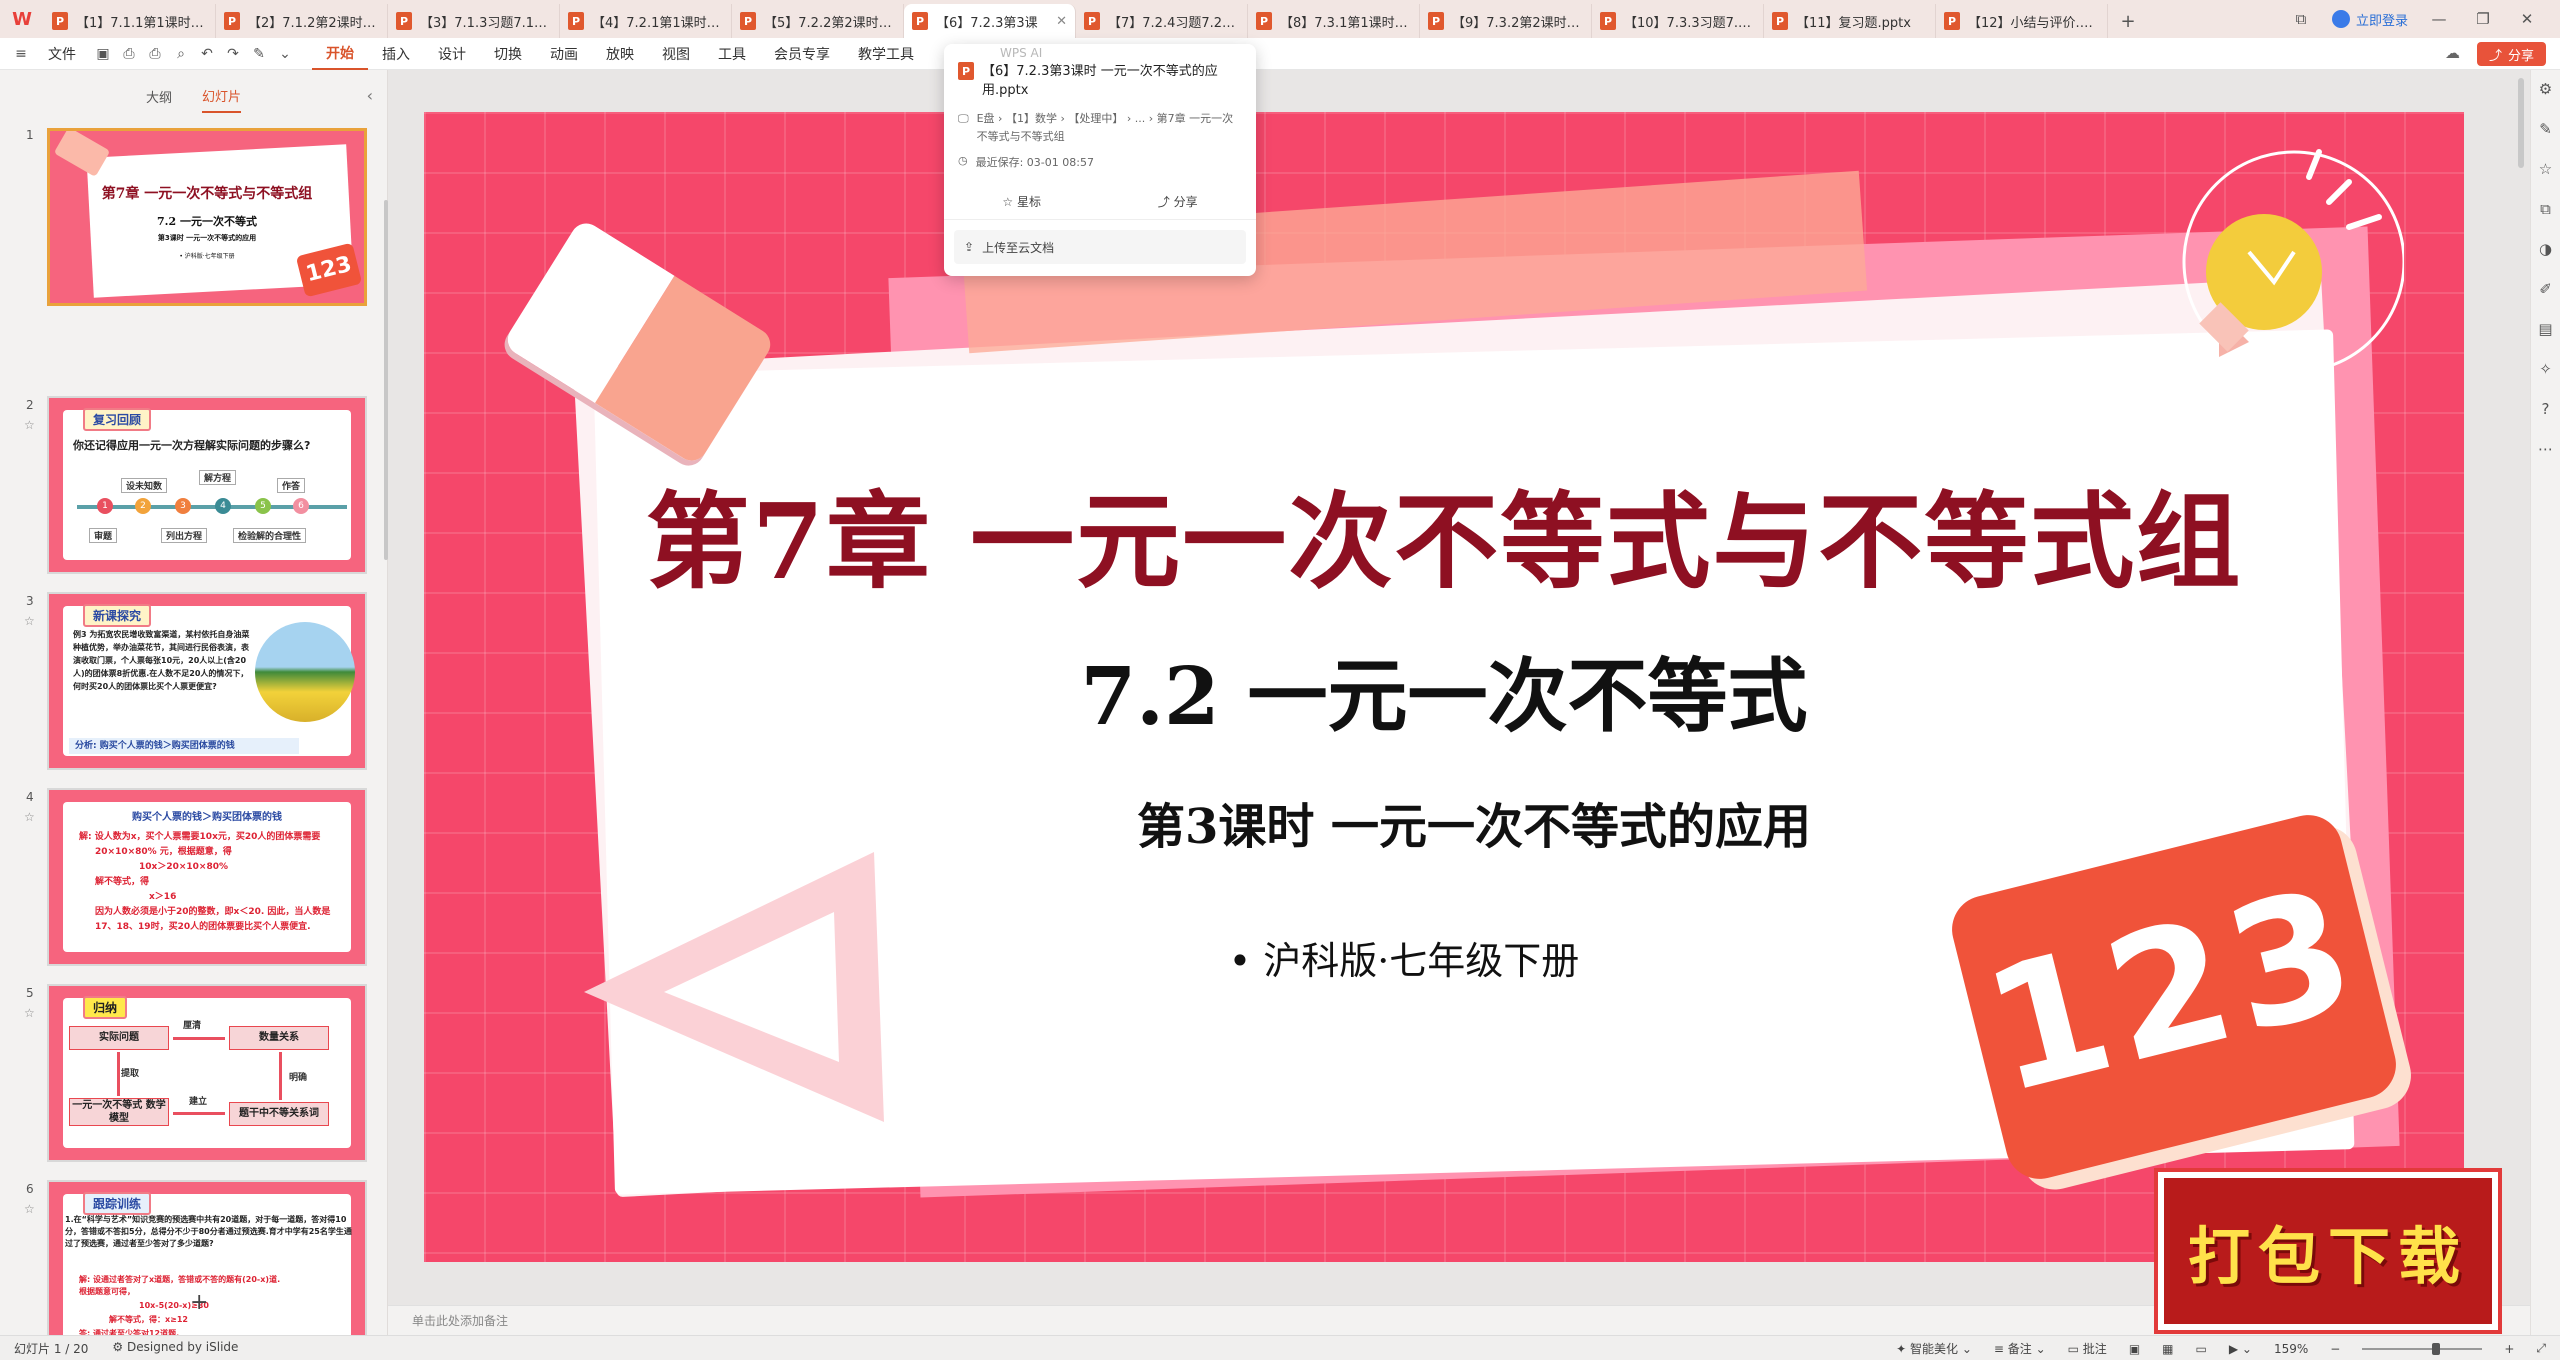  I want to click on zoom-slider-knob, so click(2435, 1348).